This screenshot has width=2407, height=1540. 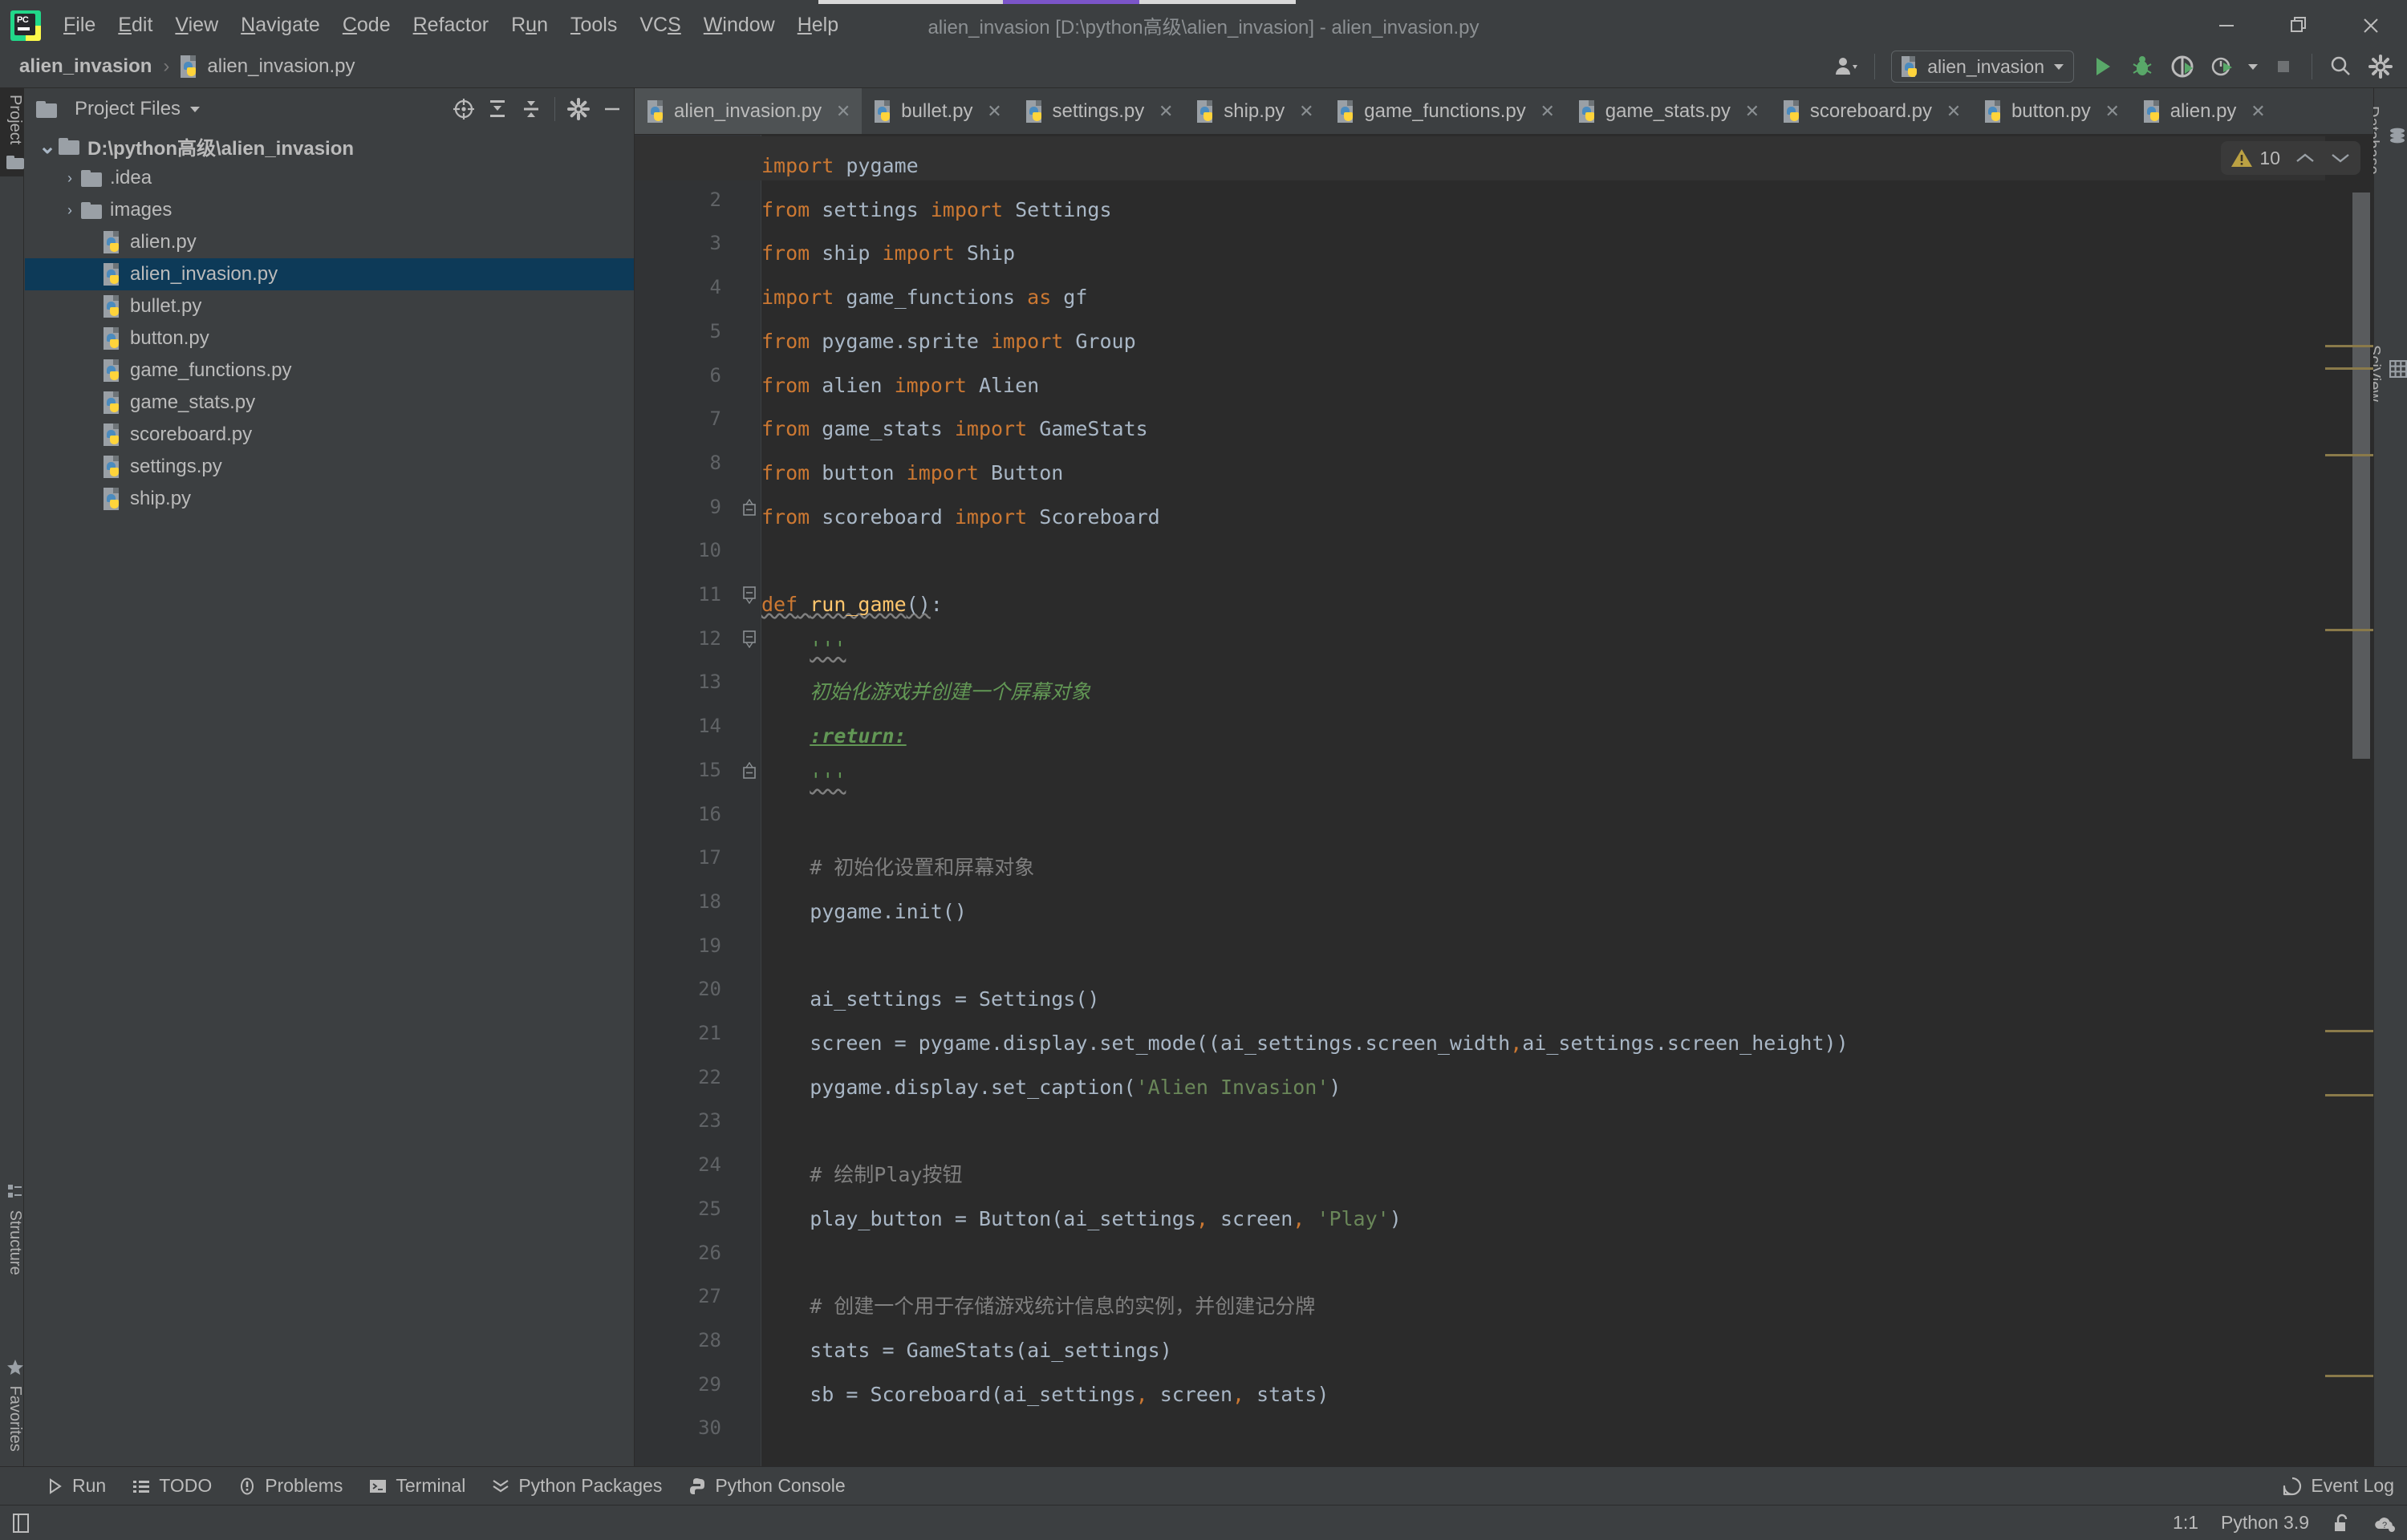 I want to click on tree-node: › images, so click(x=330, y=210).